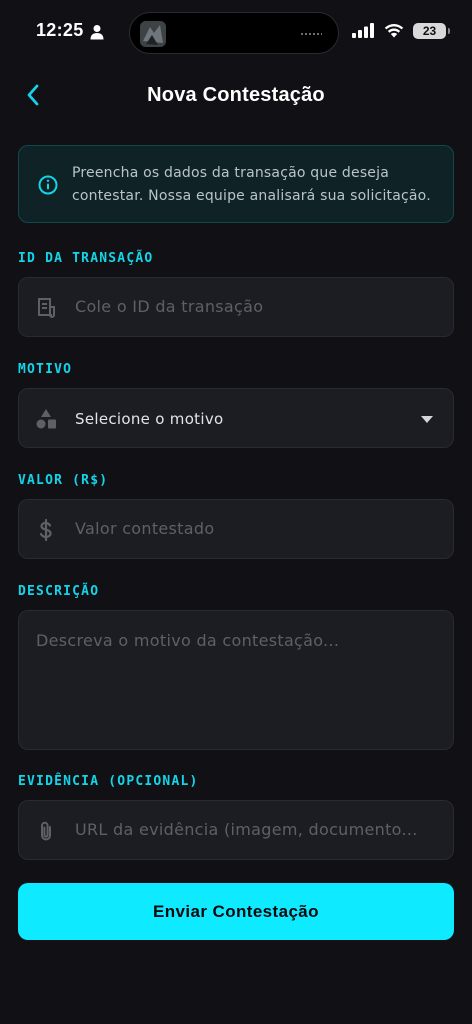 The height and width of the screenshot is (1024, 472). I want to click on paperclip-icon, so click(46, 831).